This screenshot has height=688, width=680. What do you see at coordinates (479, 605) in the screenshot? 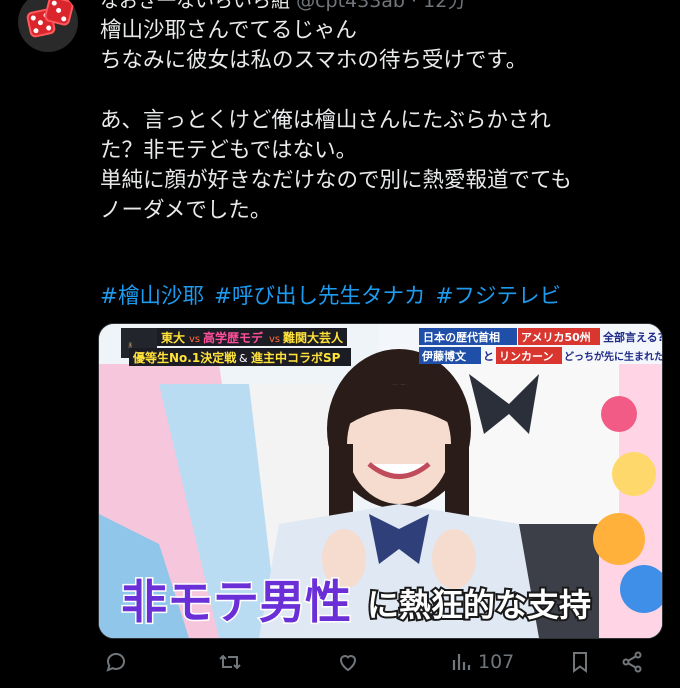
I see `media-caption: に熱狂的な支持` at bounding box center [479, 605].